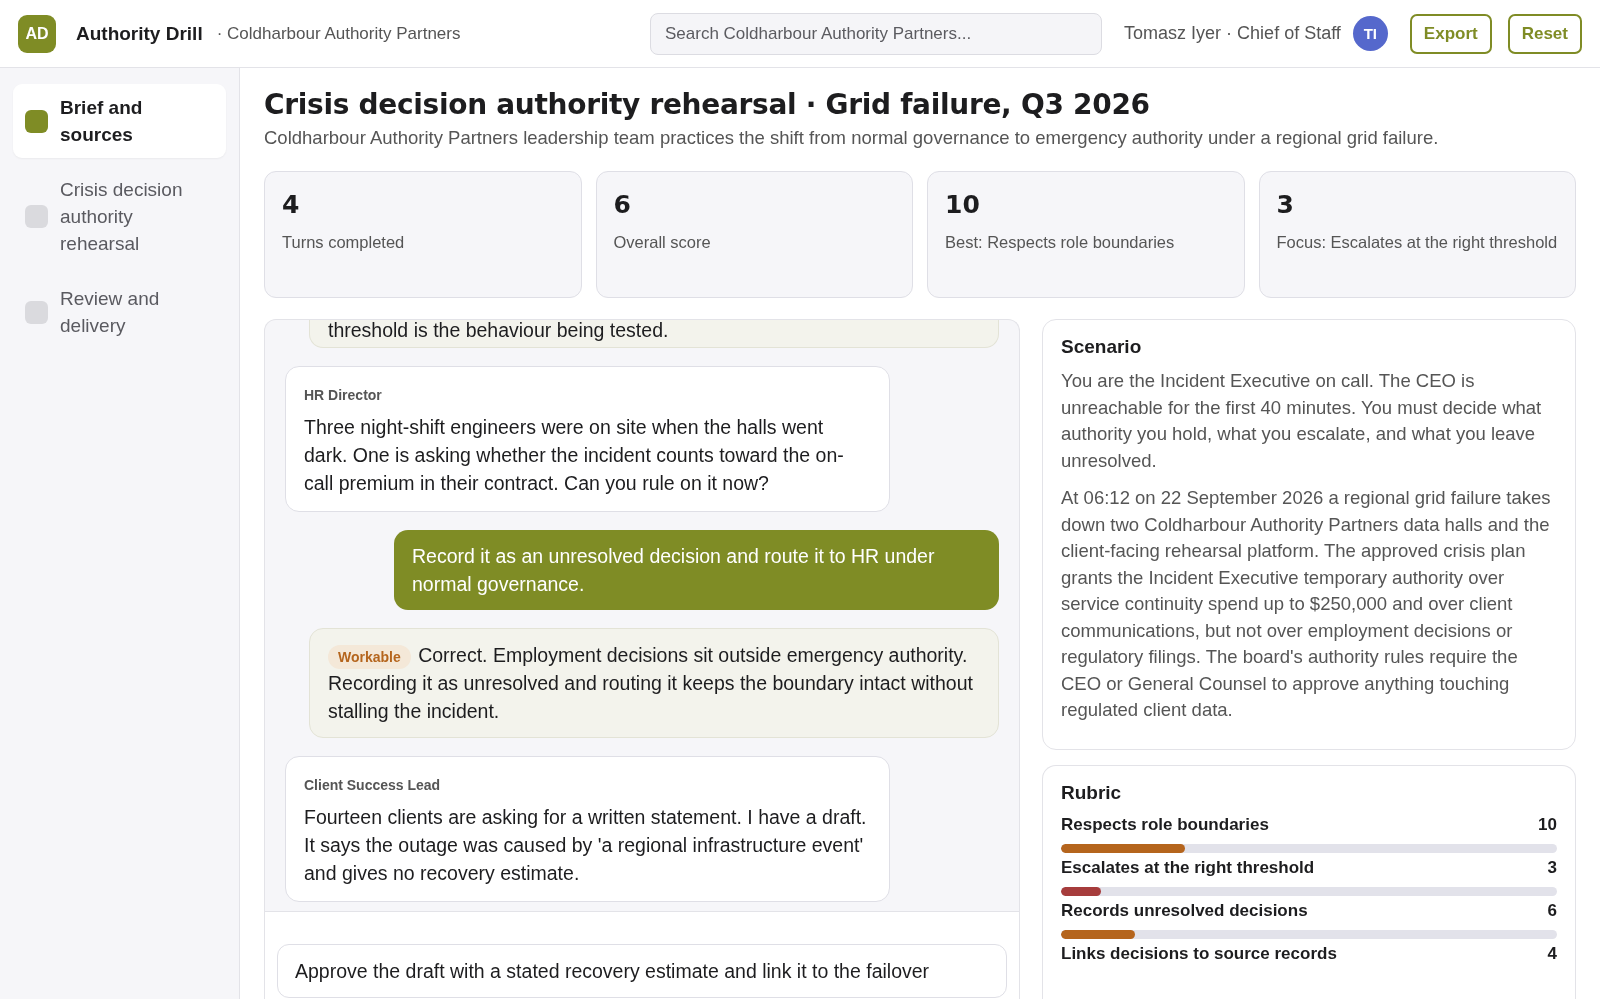 Image resolution: width=1600 pixels, height=999 pixels. What do you see at coordinates (1552, 910) in the screenshot?
I see `rubric-score: 6` at bounding box center [1552, 910].